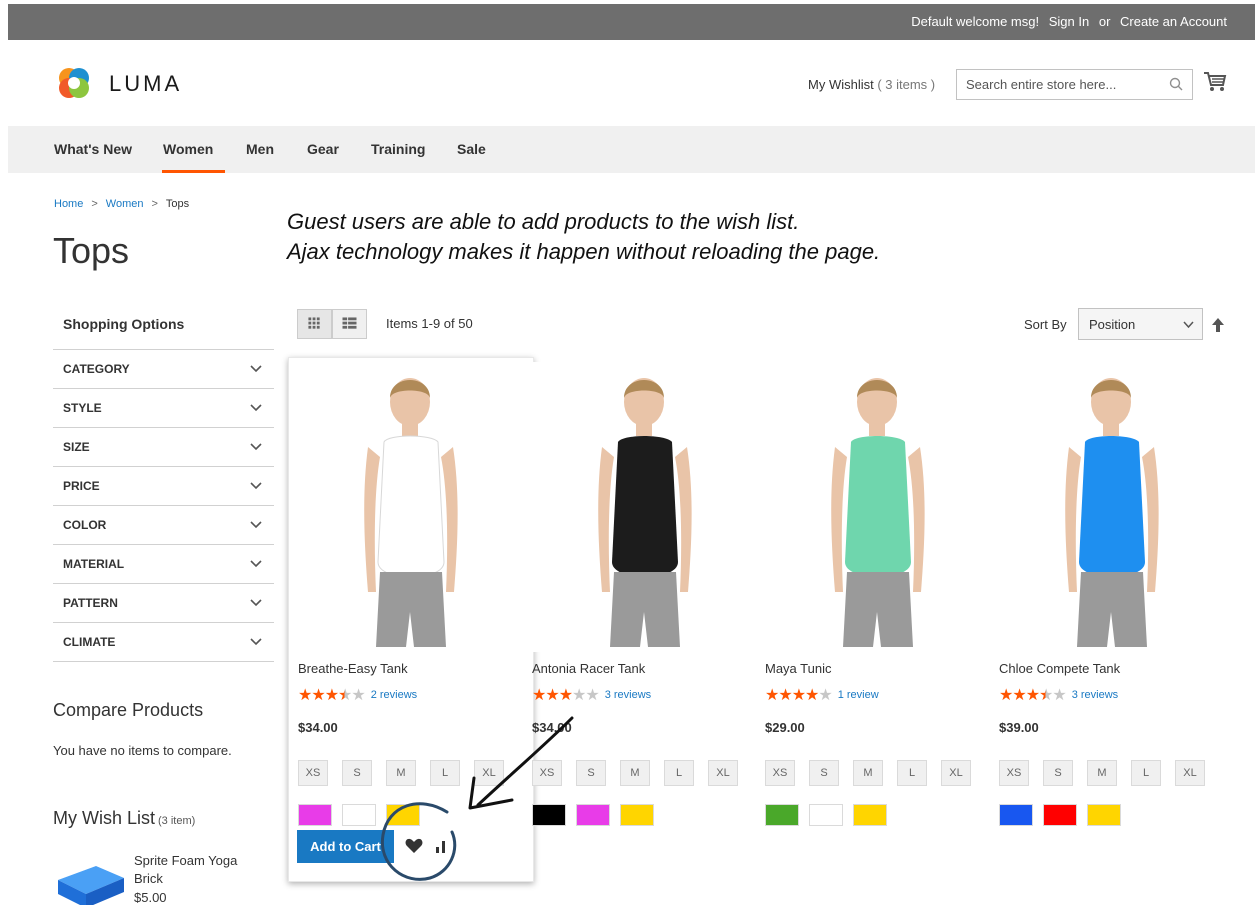 This screenshot has width=1255, height=905. What do you see at coordinates (1218, 325) in the screenshot?
I see `arrow-up-icon` at bounding box center [1218, 325].